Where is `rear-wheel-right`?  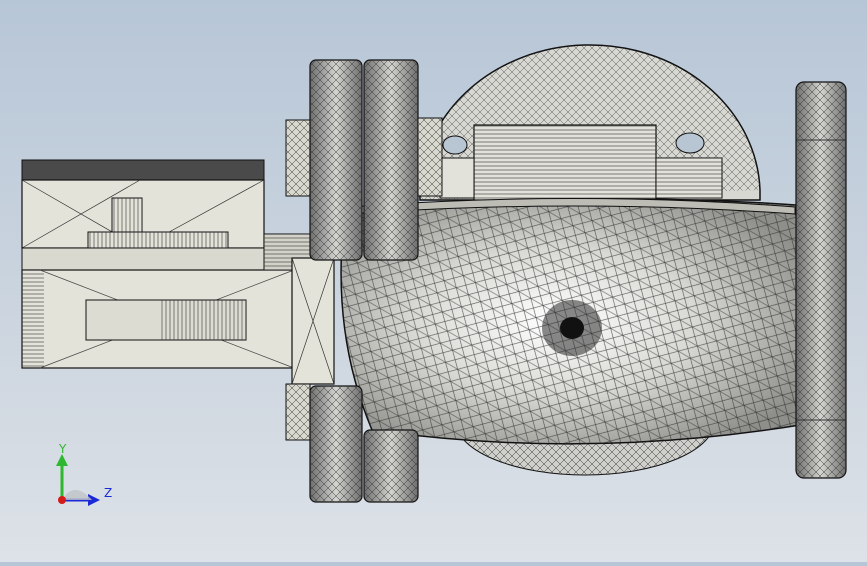 rear-wheel-right is located at coordinates (821, 280).